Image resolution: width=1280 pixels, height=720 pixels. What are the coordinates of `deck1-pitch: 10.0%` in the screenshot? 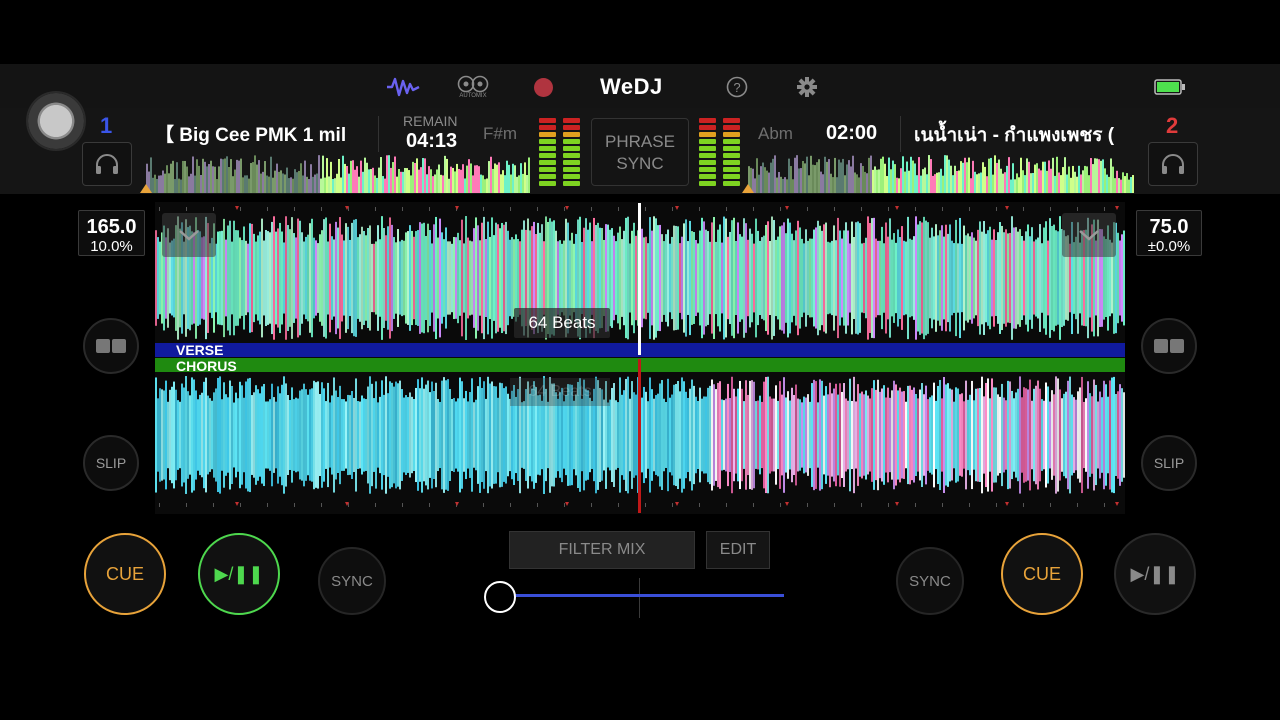 It's located at (111, 246).